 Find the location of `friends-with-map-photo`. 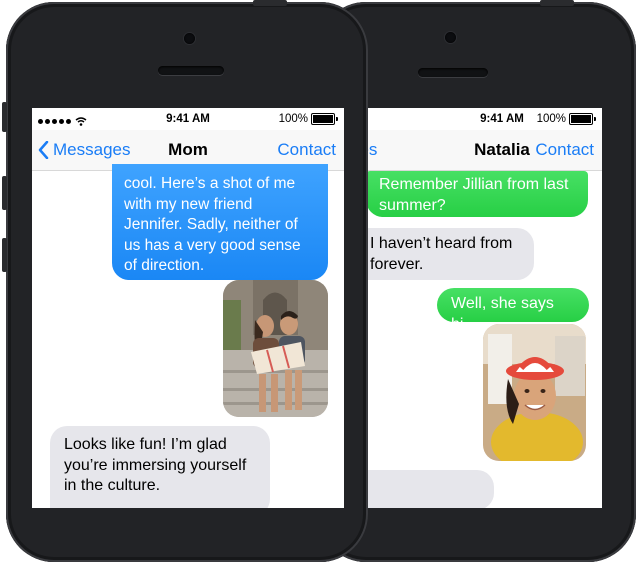

friends-with-map-photo is located at coordinates (275, 348).